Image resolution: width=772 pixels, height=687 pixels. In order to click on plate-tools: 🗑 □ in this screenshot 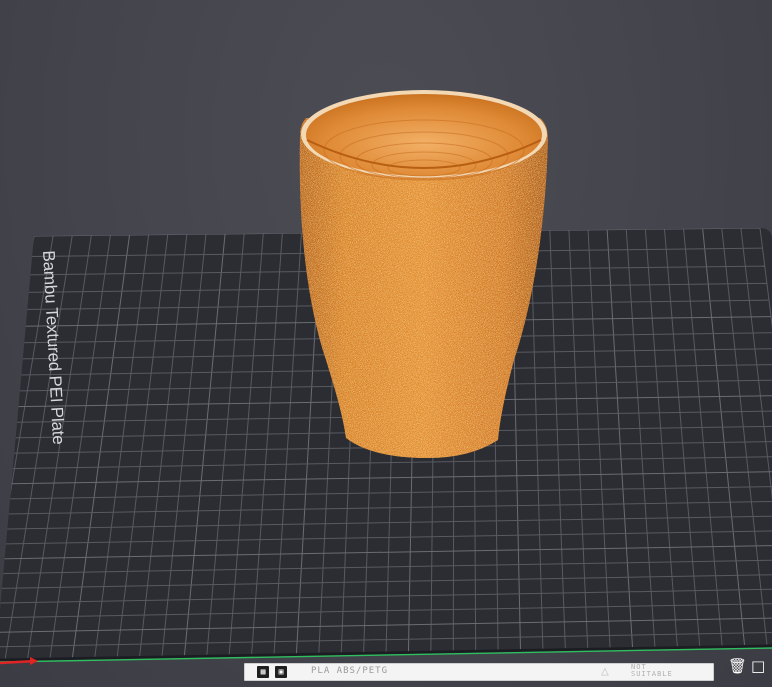, I will do `click(748, 667)`.